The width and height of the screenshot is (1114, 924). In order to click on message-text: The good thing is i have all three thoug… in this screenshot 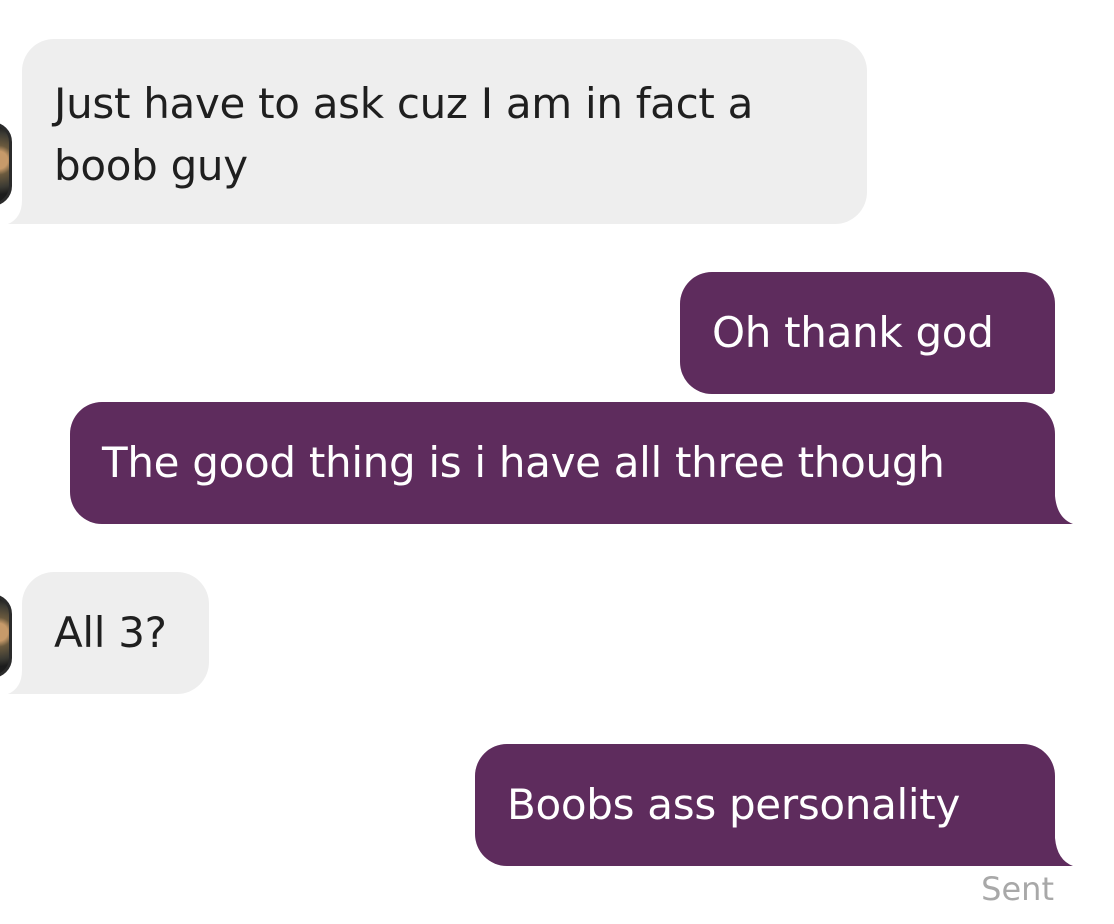, I will do `click(523, 462)`.